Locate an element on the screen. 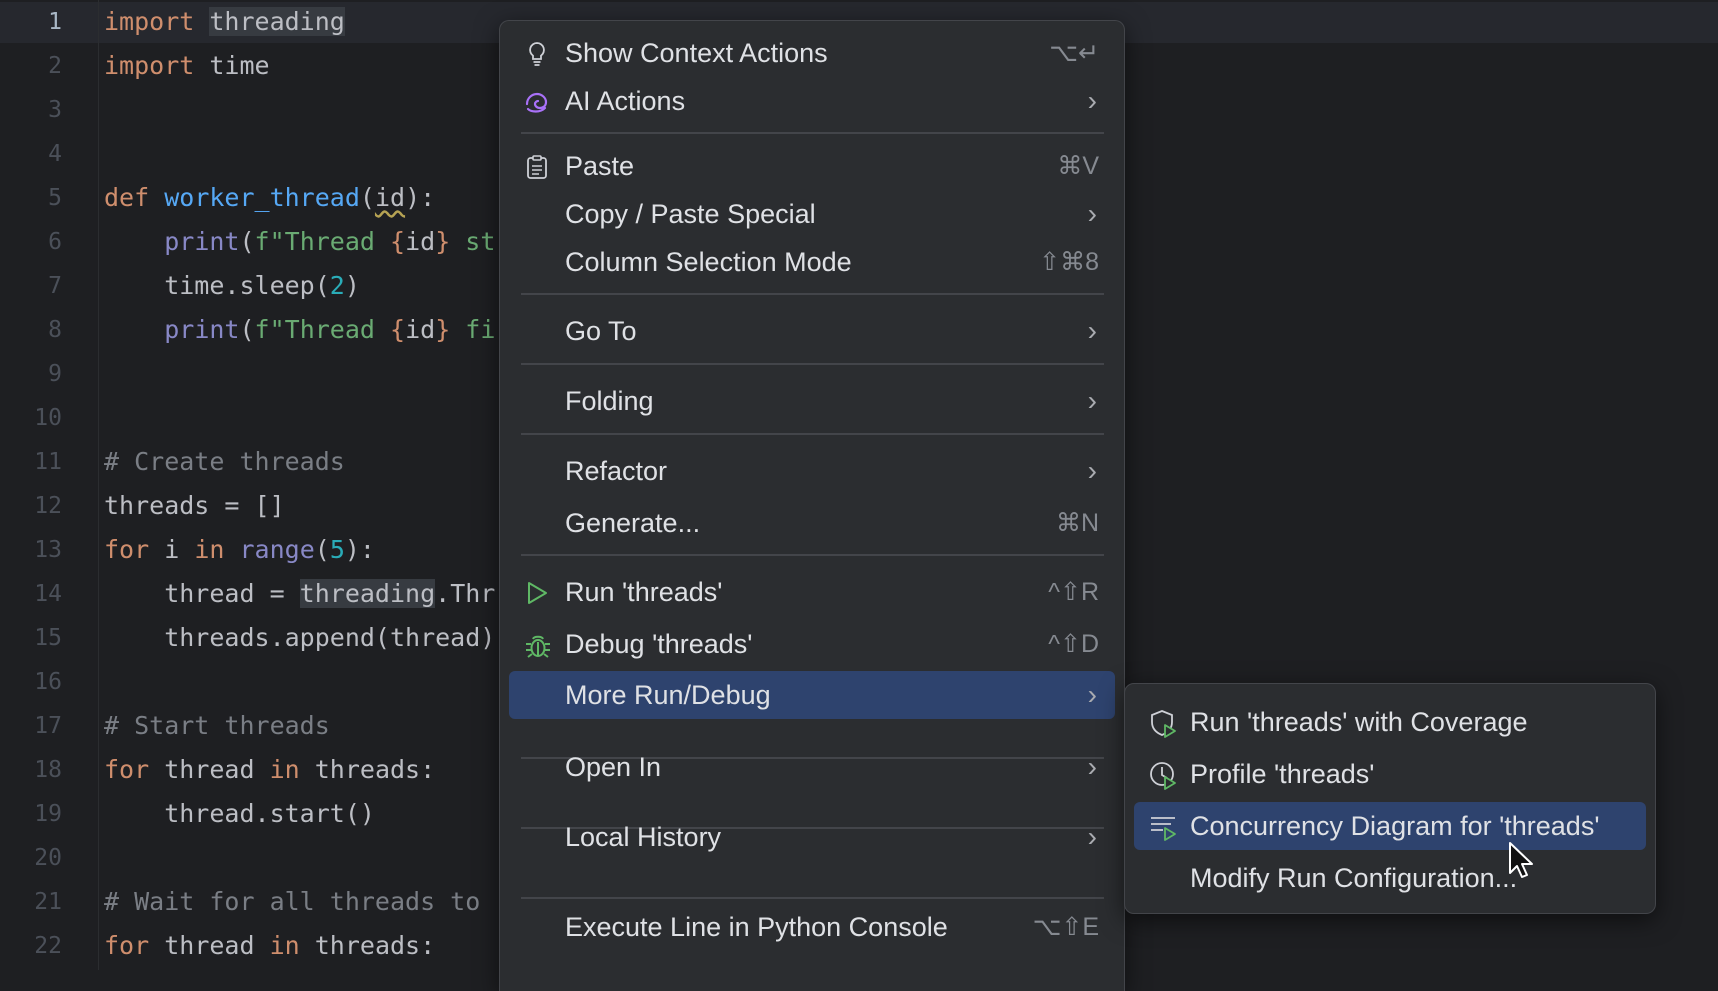  line-number: 20 is located at coordinates (31, 858).